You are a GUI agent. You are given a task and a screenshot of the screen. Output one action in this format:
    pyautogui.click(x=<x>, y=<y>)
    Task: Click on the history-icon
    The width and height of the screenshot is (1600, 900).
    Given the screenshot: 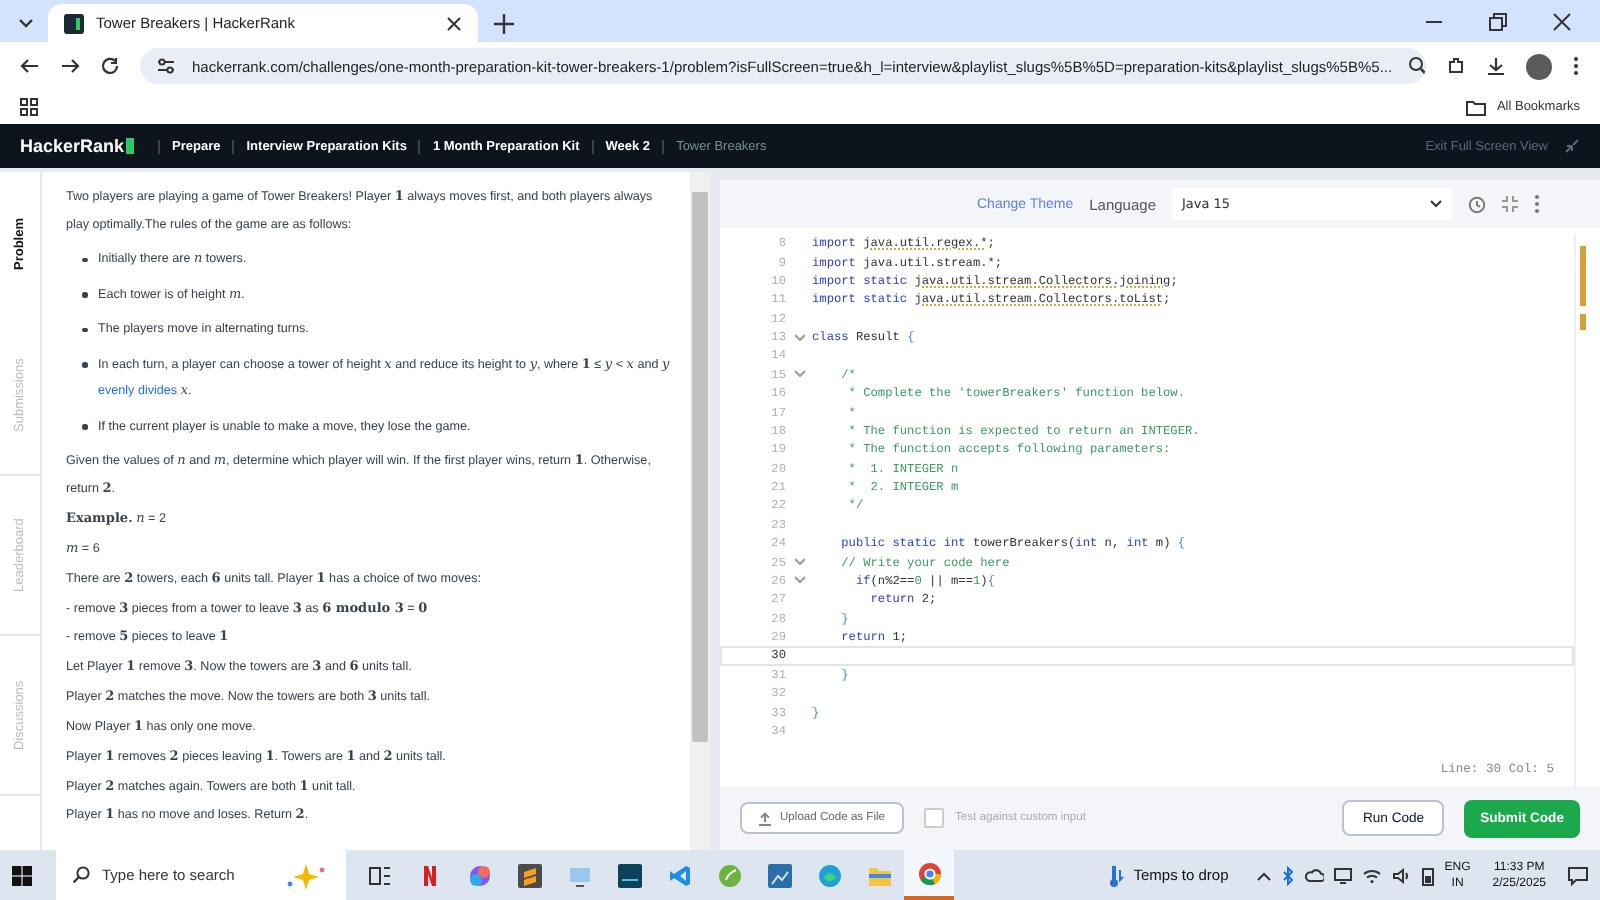 What is the action you would take?
    pyautogui.click(x=1477, y=204)
    